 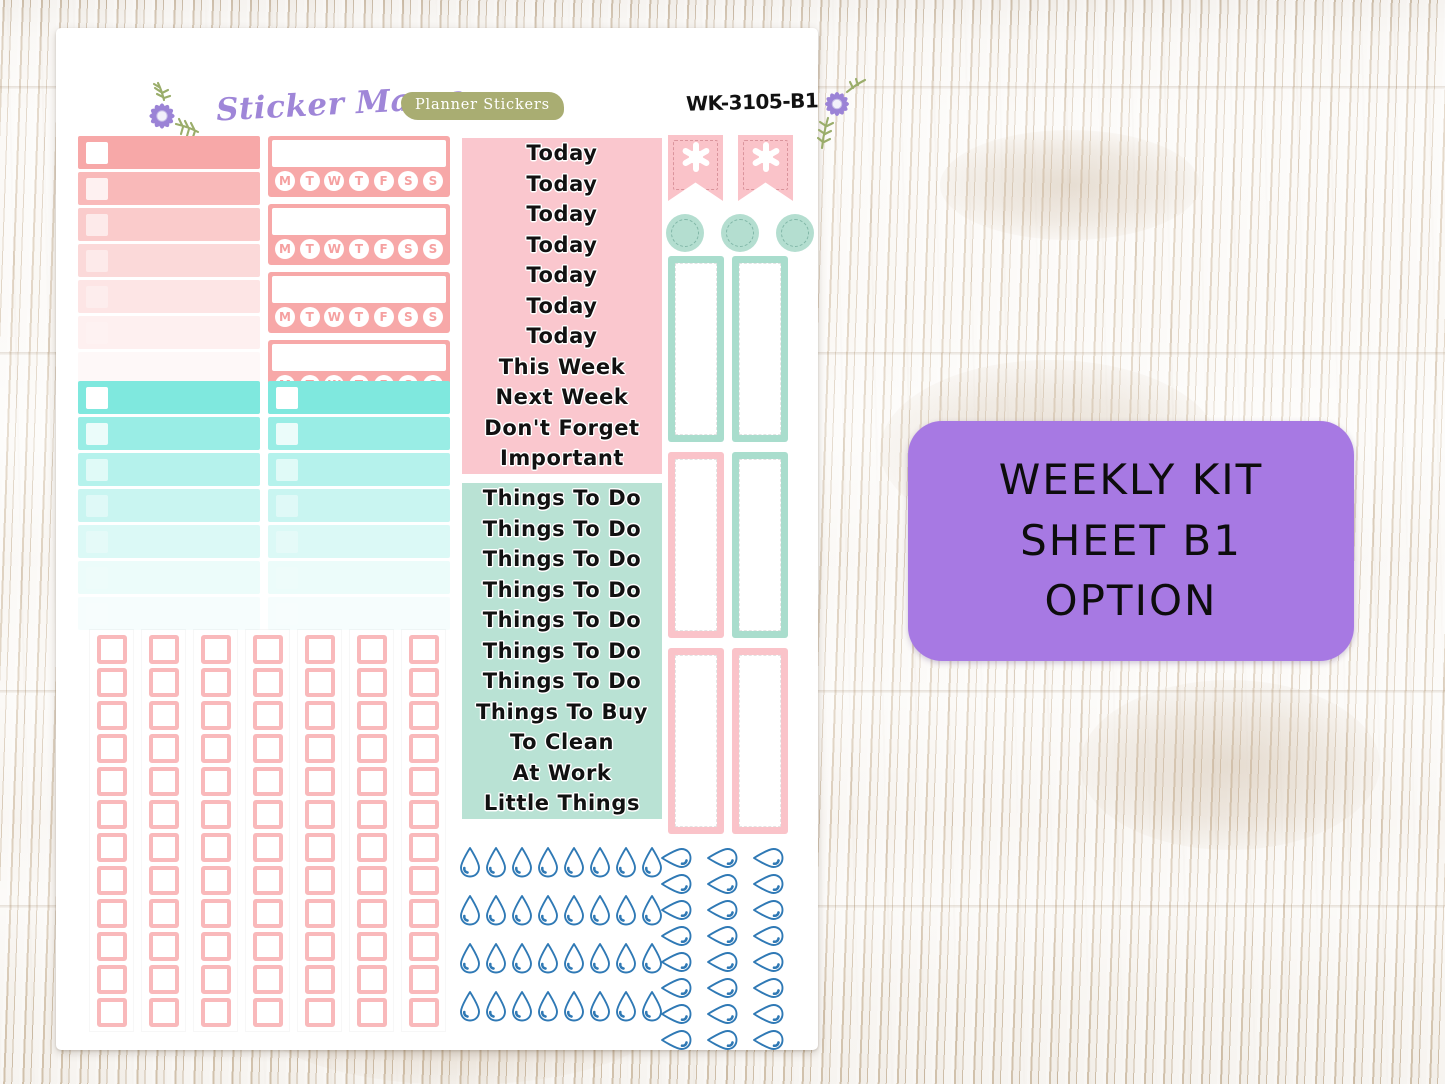 What do you see at coordinates (285, 317) in the screenshot?
I see `habit-day-m: M` at bounding box center [285, 317].